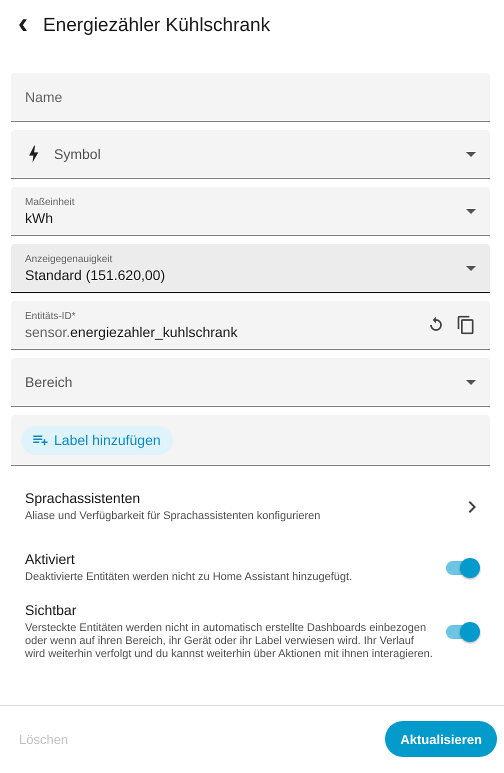 The width and height of the screenshot is (504, 773). I want to click on dropdown-field: Maßeinheit kWh, so click(250, 211).